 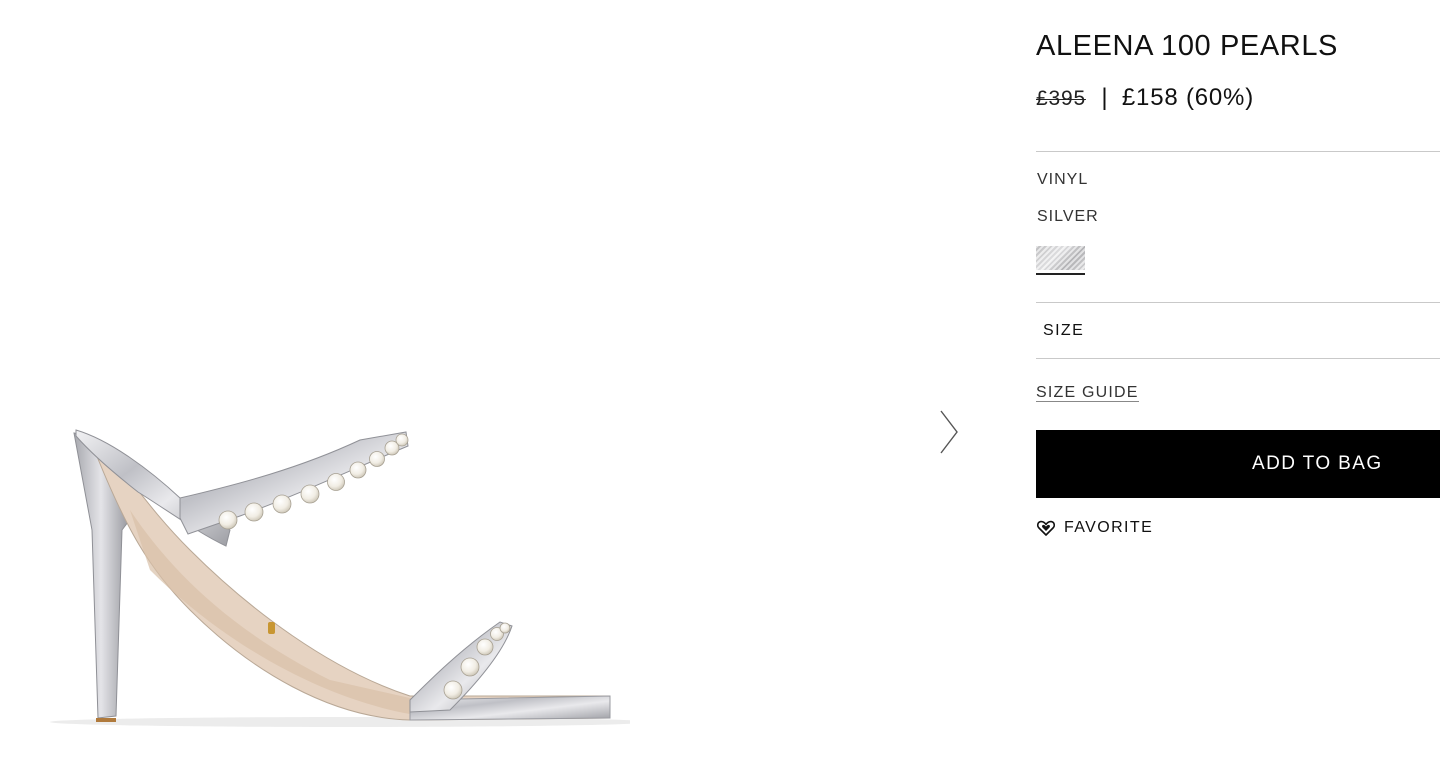 I want to click on price-row: £395 | £158 (60%), so click(x=1145, y=98).